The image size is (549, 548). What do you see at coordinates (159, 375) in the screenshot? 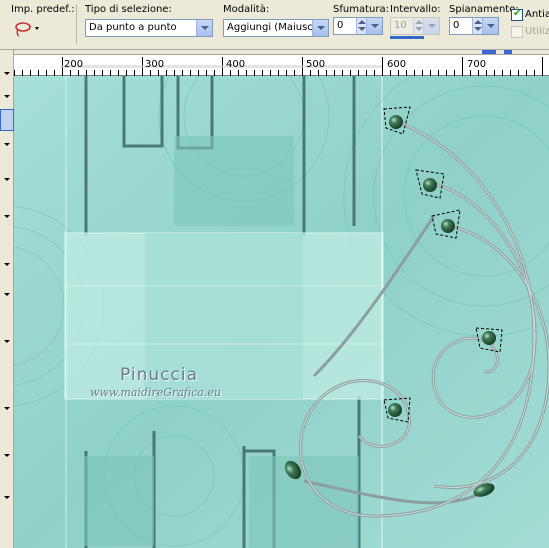
I see `watermark-title: Pinuccia` at bounding box center [159, 375].